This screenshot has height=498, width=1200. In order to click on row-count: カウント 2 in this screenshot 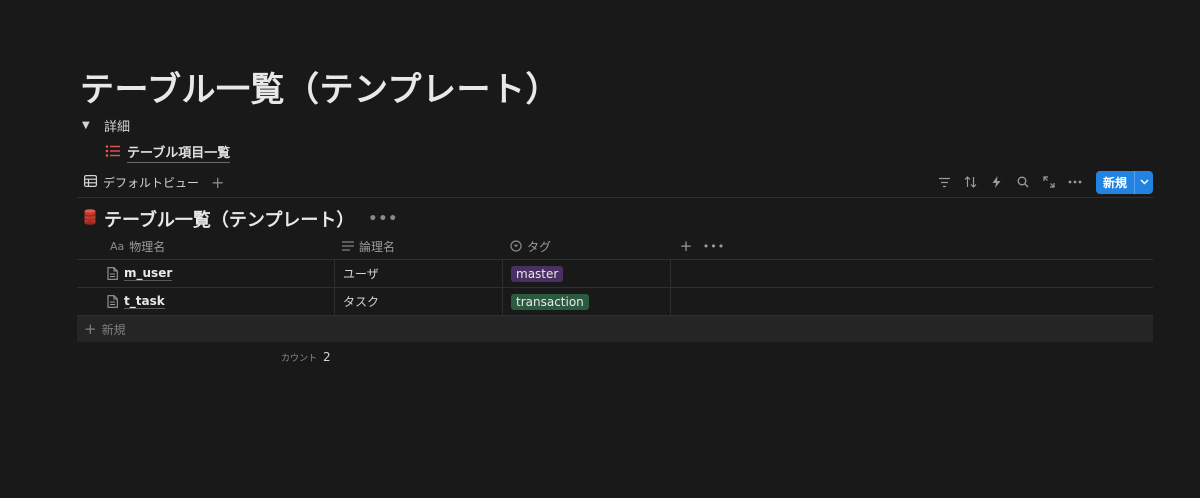, I will do `click(306, 357)`.